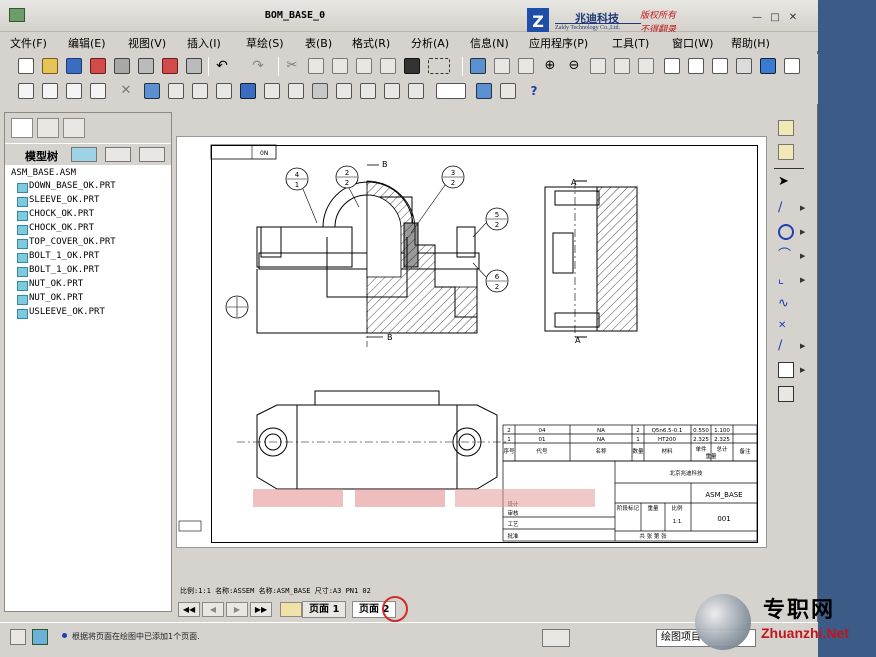 The image size is (876, 657). Describe the element at coordinates (786, 208) in the screenshot. I see `line-icon: ∕` at that location.